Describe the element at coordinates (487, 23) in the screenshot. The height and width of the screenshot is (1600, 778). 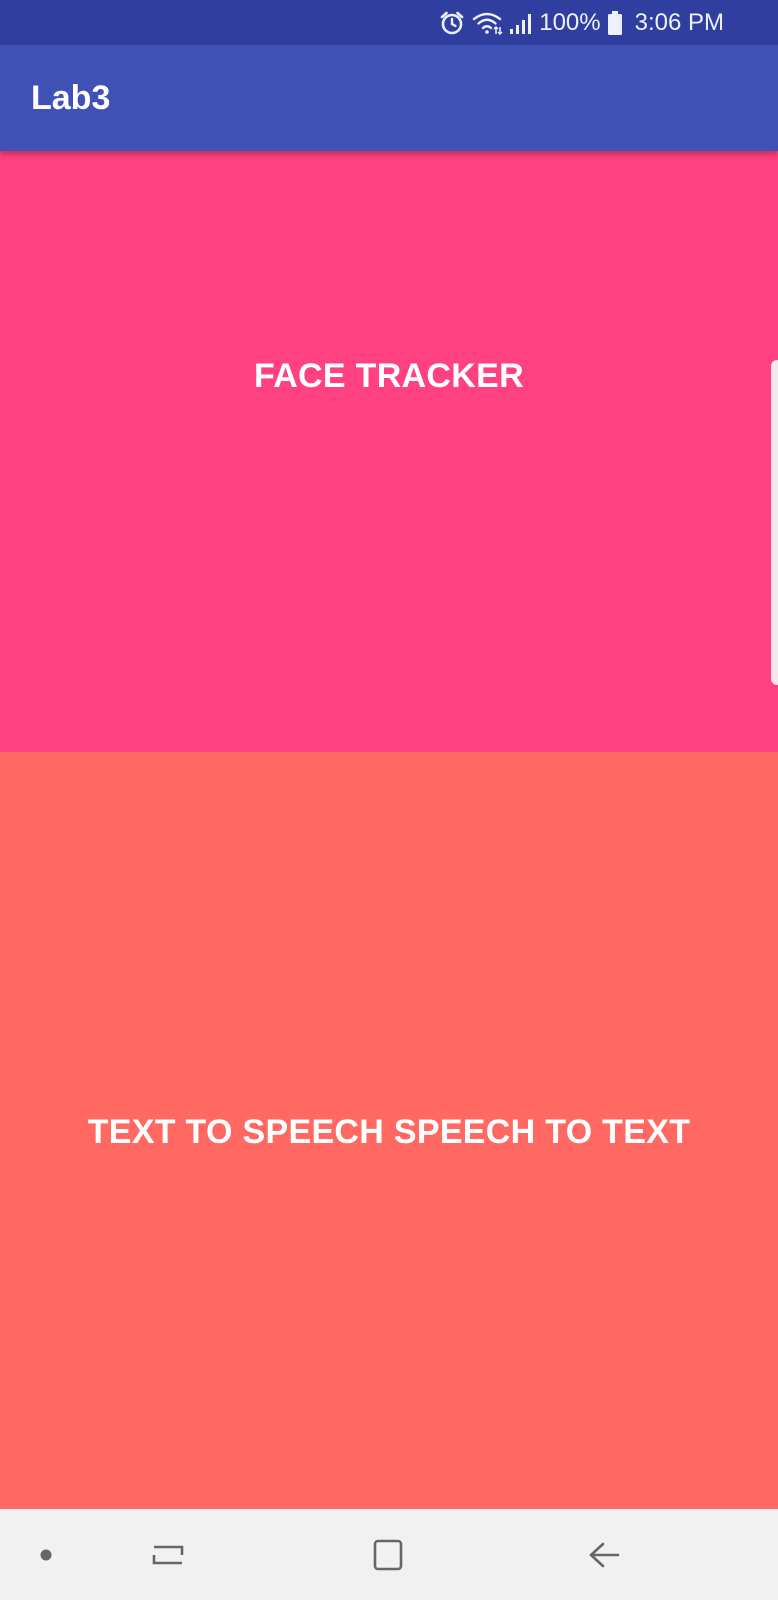
I see `wifi-icon` at that location.